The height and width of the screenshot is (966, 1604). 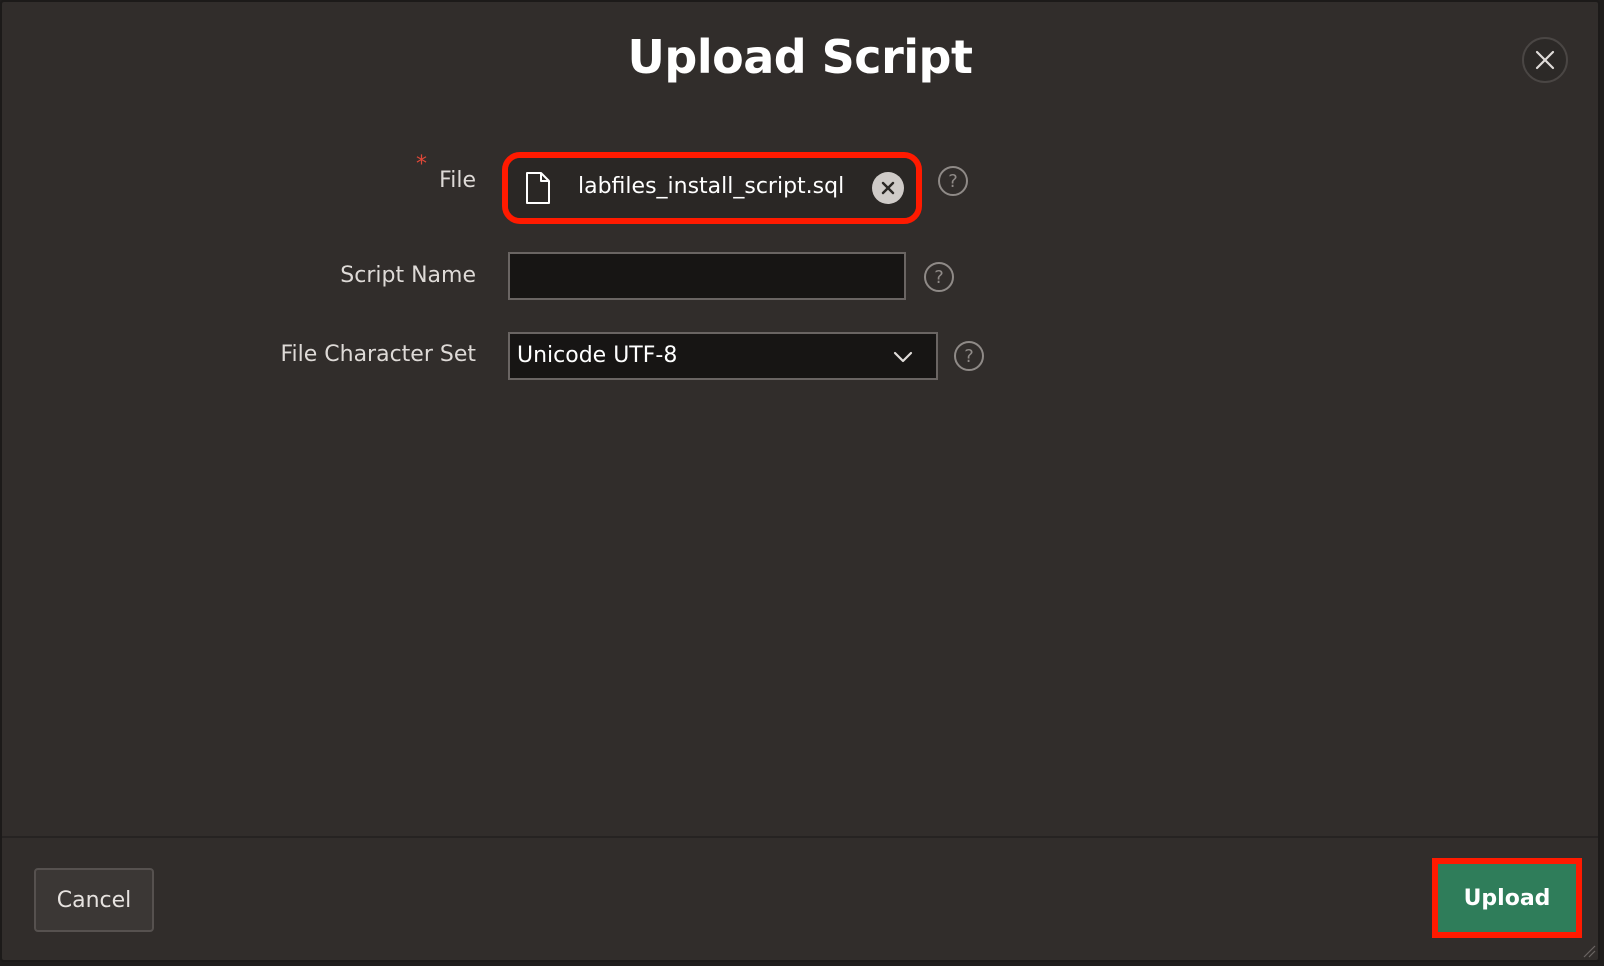 What do you see at coordinates (969, 356) in the screenshot?
I see `charset-help-icon: ?` at bounding box center [969, 356].